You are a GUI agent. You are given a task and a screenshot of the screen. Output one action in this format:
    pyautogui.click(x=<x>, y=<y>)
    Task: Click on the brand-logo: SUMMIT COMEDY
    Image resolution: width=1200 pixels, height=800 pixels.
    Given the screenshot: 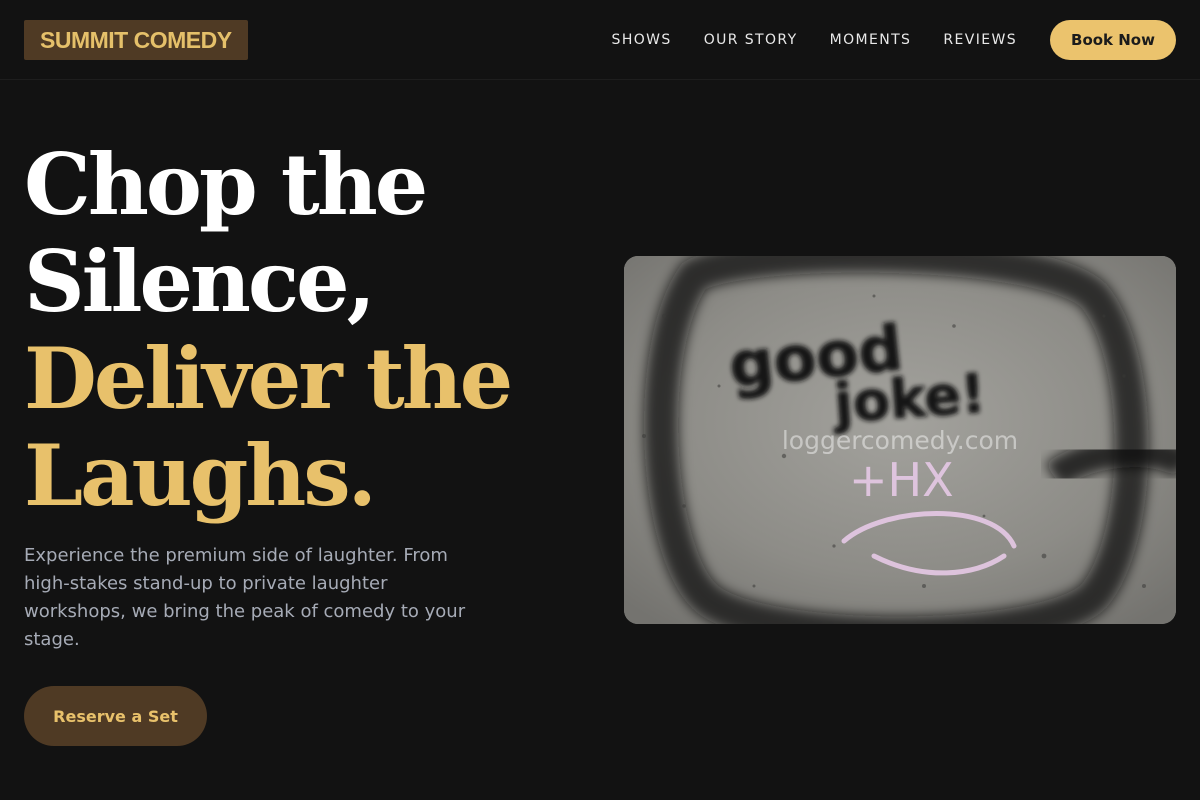 What is the action you would take?
    pyautogui.click(x=136, y=40)
    